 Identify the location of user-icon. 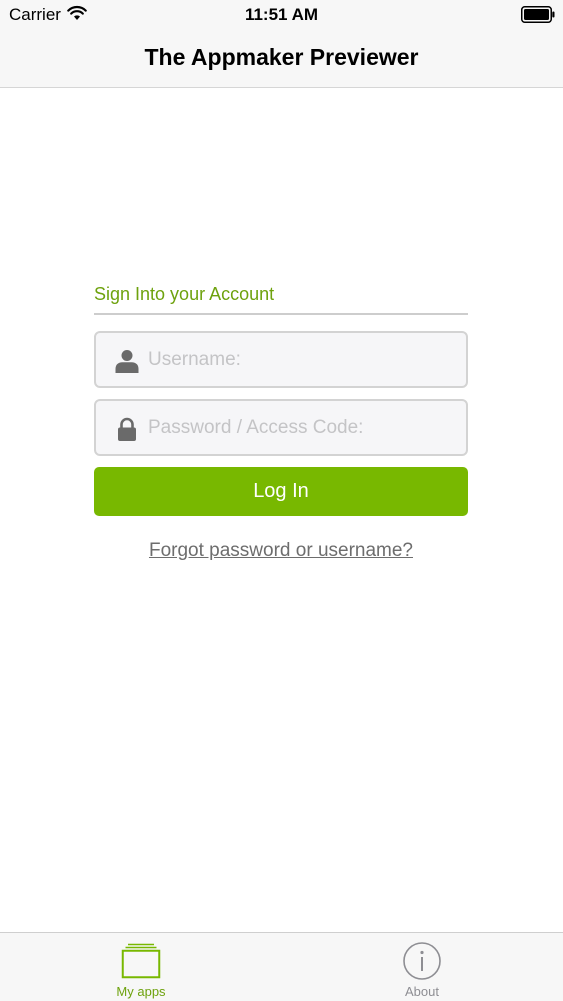
(127, 361).